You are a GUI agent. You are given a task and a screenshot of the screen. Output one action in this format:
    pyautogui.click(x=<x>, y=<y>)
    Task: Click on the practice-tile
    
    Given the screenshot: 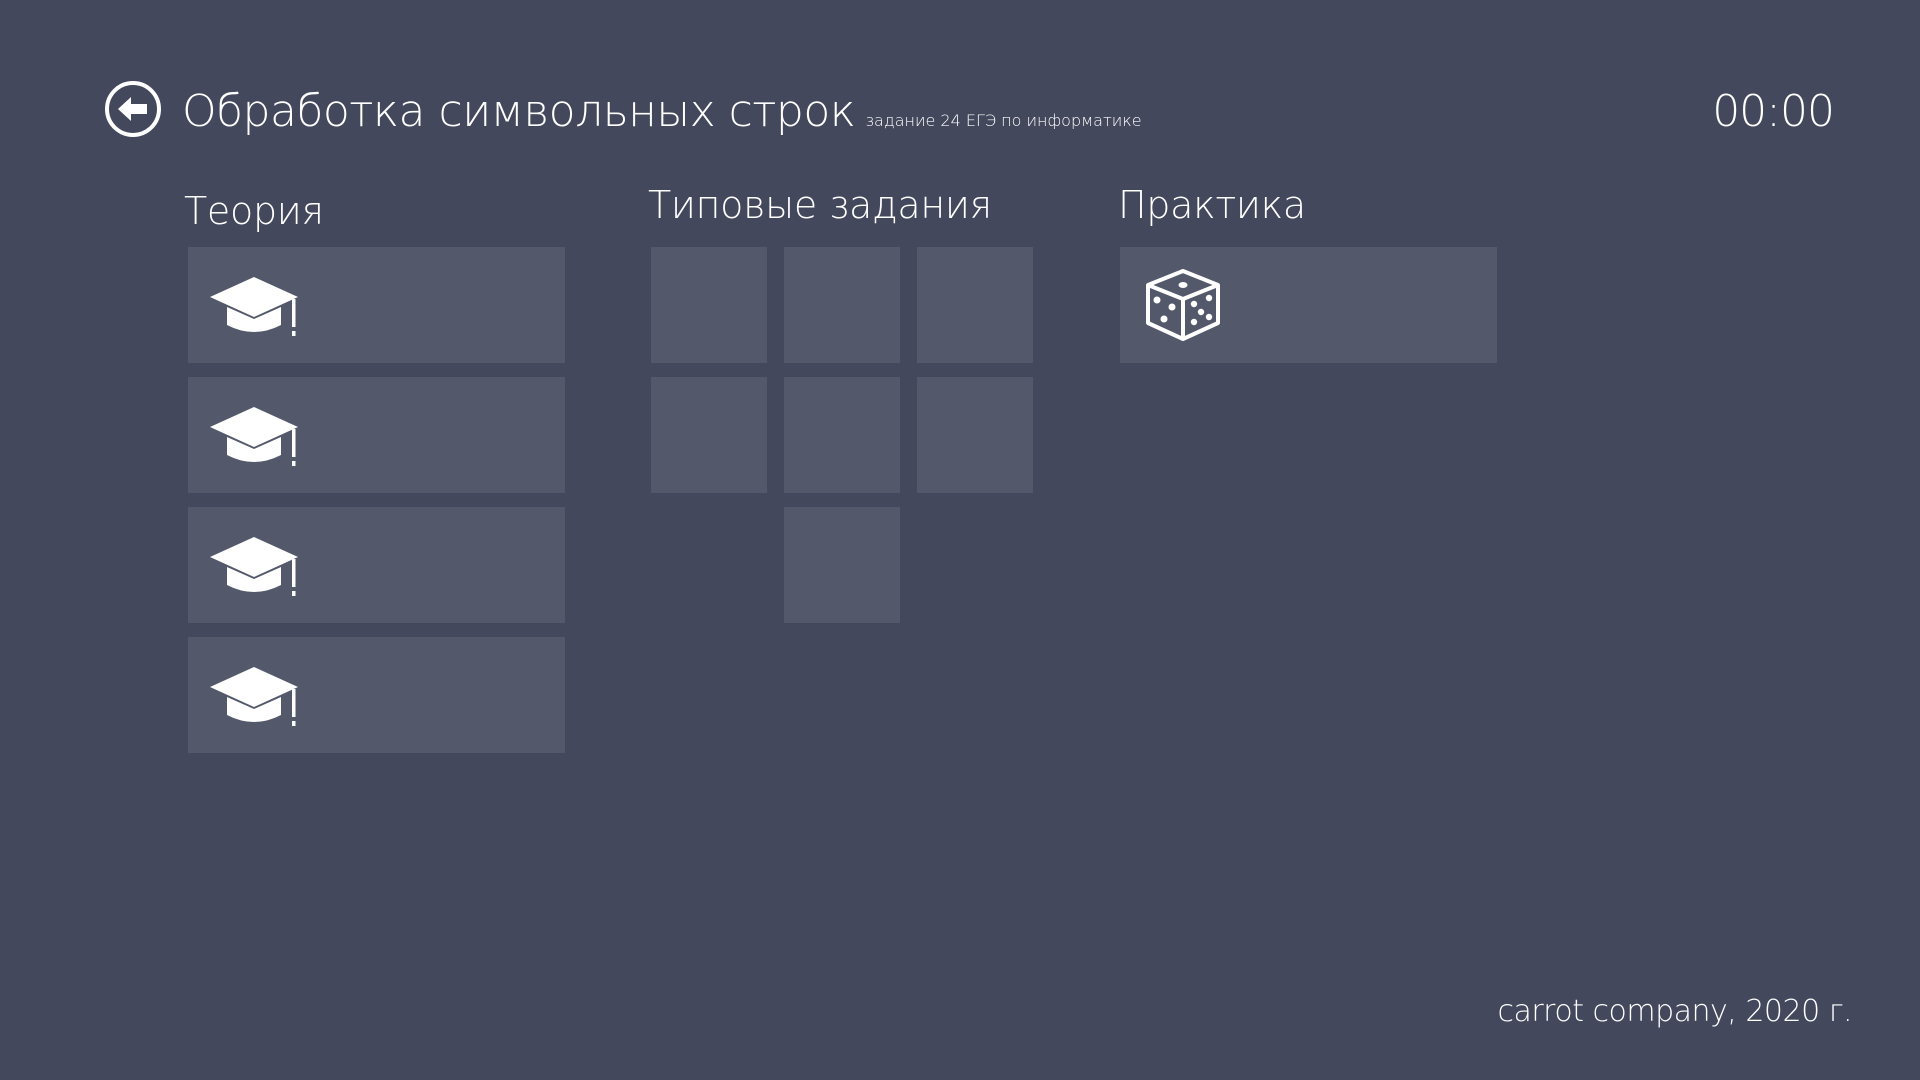 What is the action you would take?
    pyautogui.click(x=1308, y=305)
    